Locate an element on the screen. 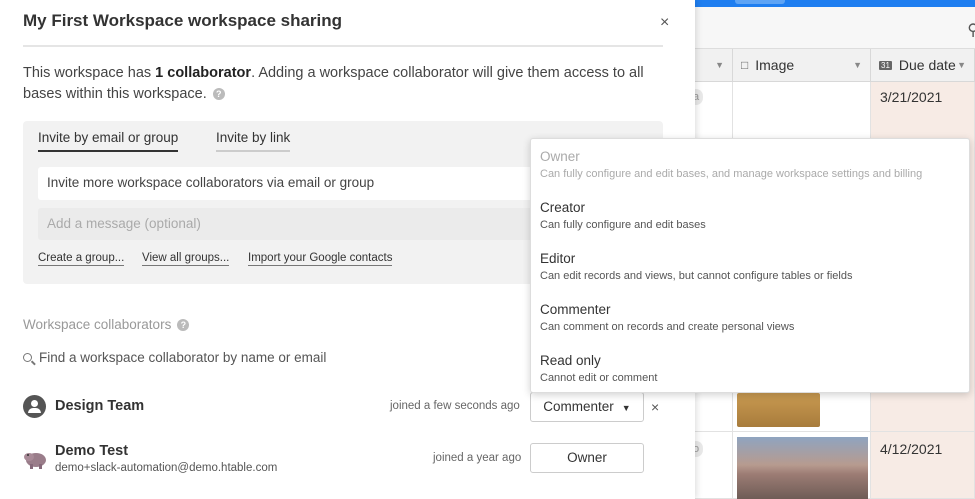 The width and height of the screenshot is (975, 499). column-header-image: □ Image ▼ is located at coordinates (802, 65).